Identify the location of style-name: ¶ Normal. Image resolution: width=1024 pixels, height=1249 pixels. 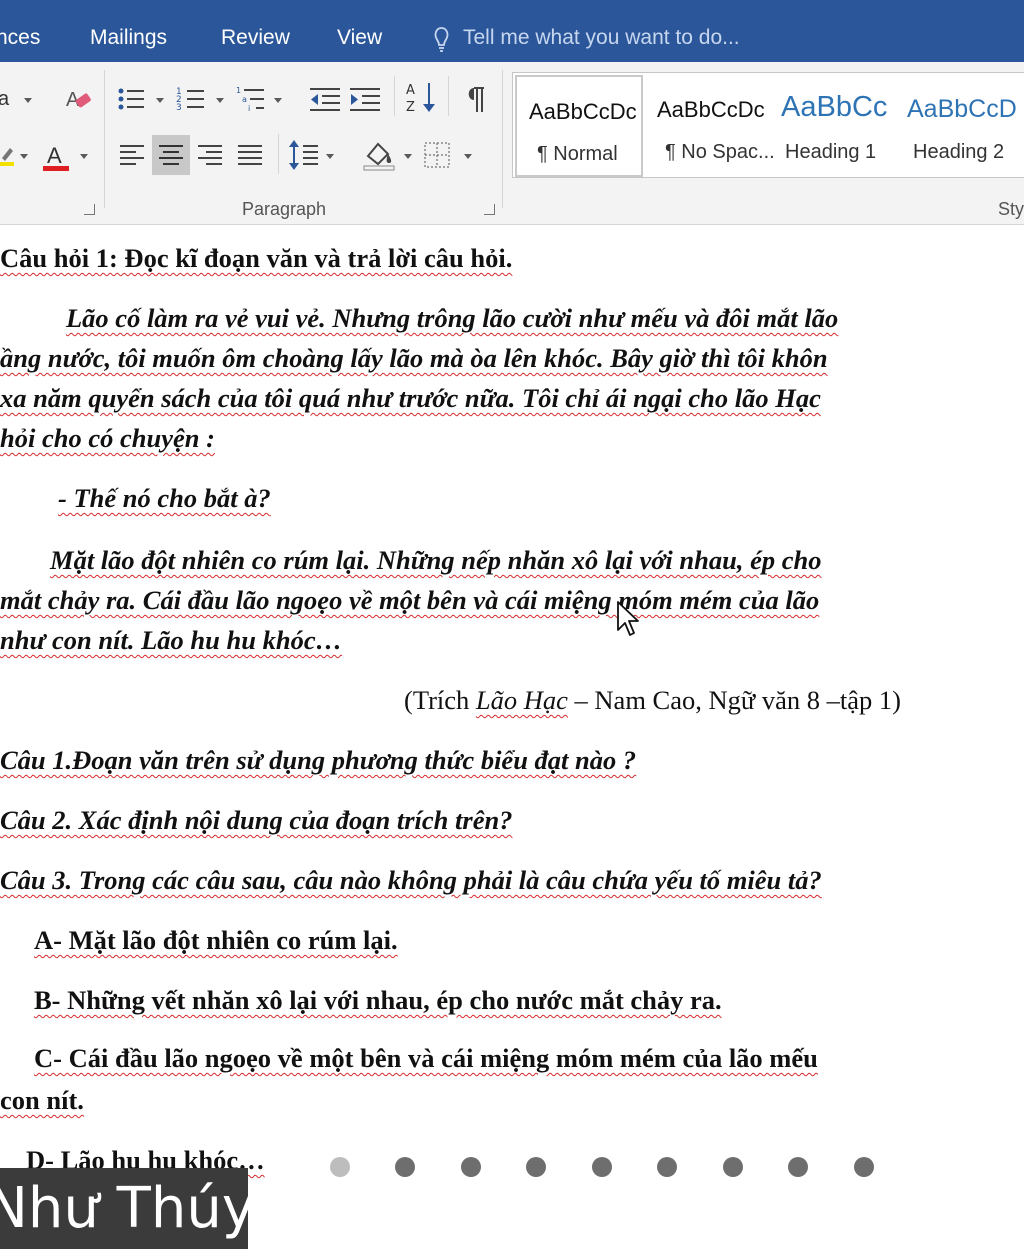
(577, 154).